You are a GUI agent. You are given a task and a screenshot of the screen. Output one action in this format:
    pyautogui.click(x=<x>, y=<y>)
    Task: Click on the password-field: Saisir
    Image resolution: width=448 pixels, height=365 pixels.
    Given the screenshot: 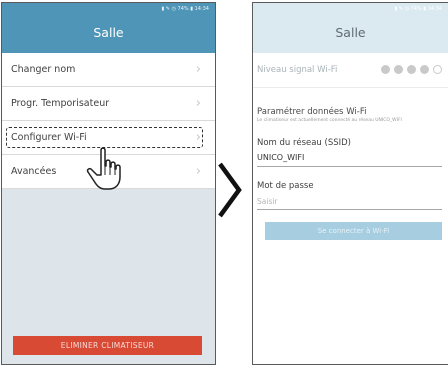 What is the action you would take?
    pyautogui.click(x=349, y=203)
    